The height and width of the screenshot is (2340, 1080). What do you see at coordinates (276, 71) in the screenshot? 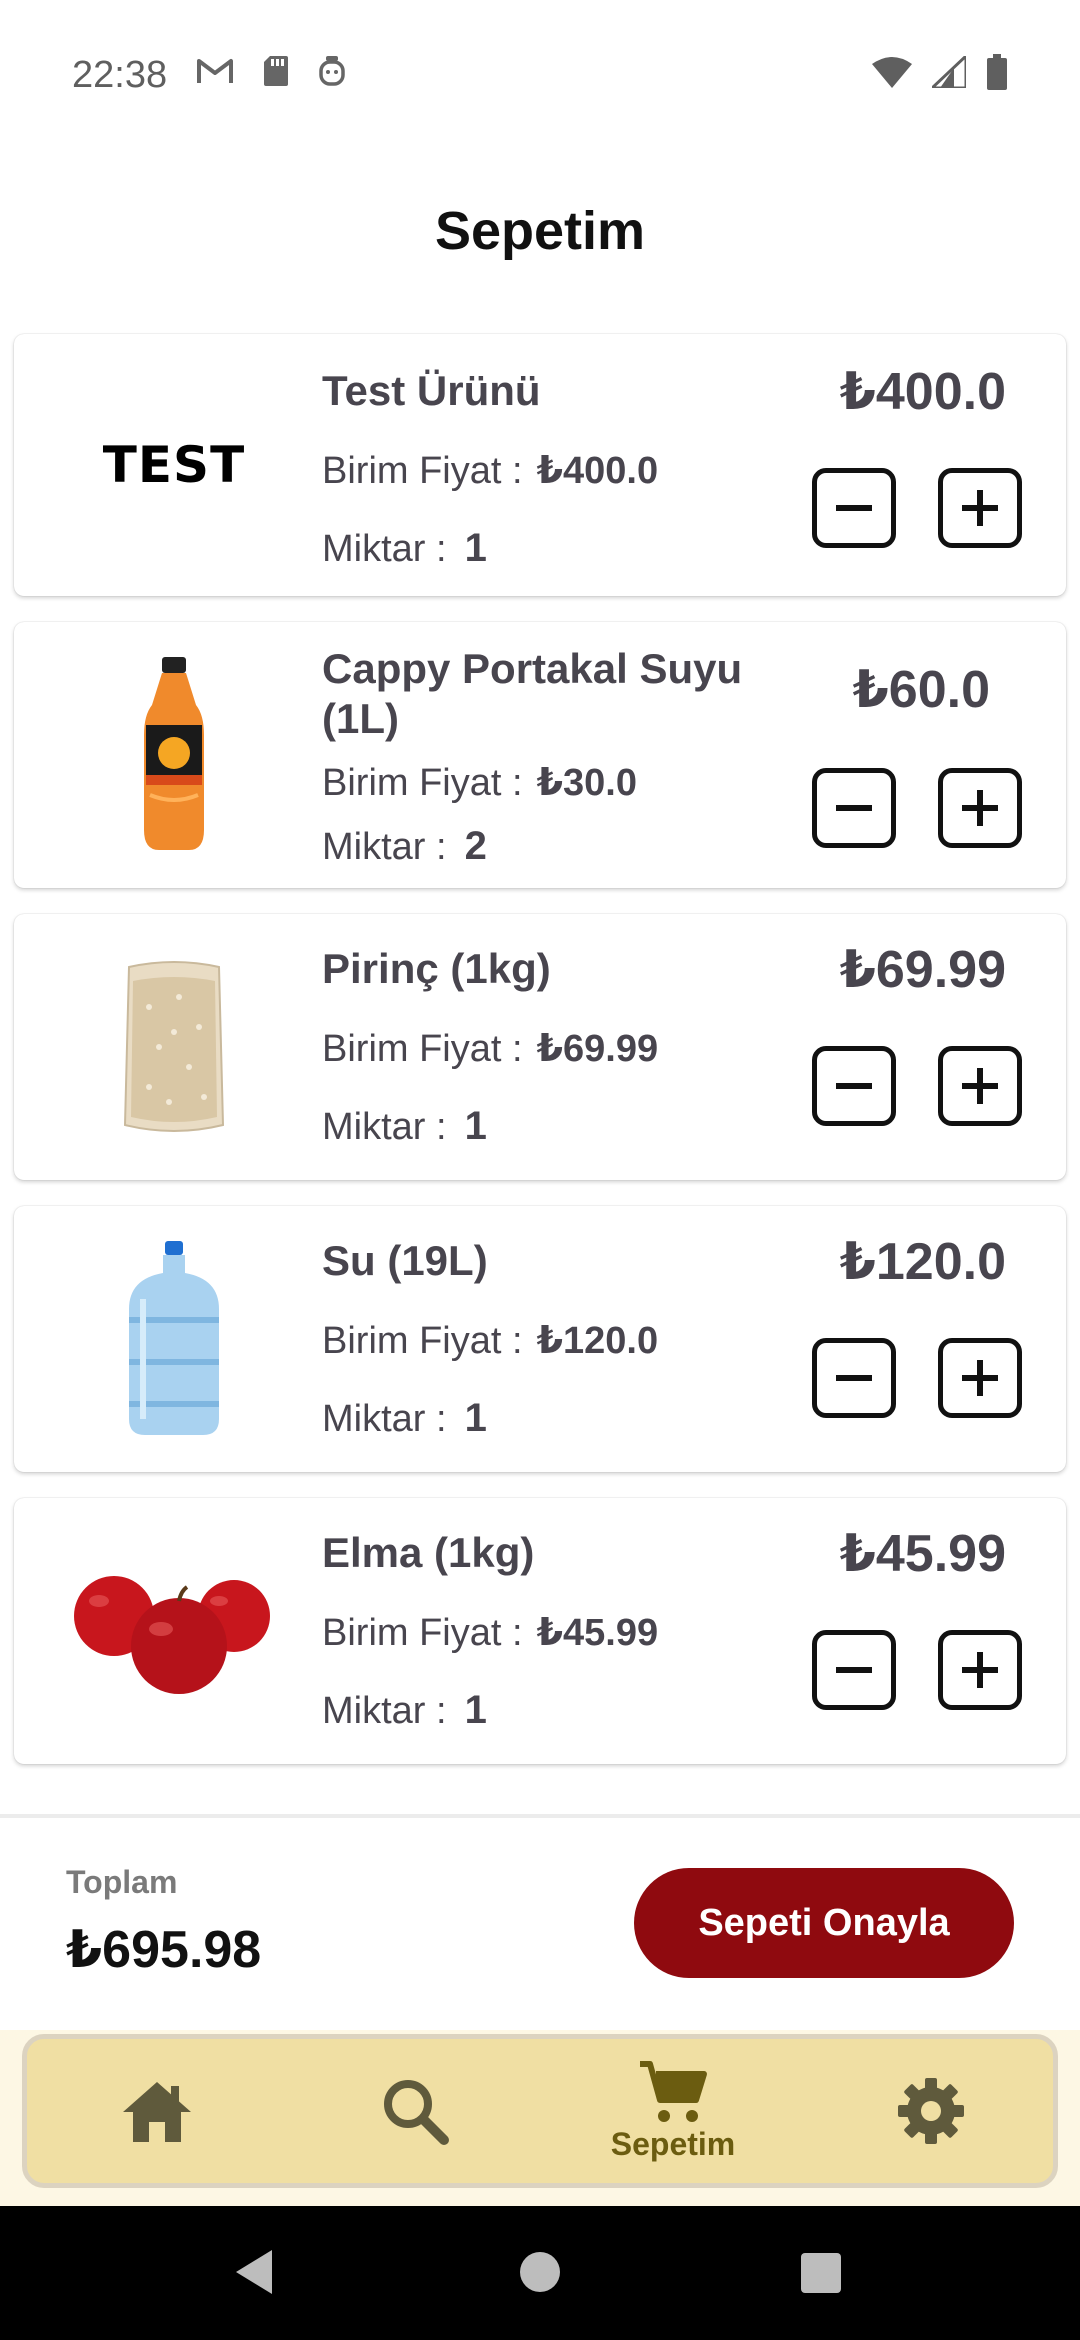
I see `sd-card-icon` at bounding box center [276, 71].